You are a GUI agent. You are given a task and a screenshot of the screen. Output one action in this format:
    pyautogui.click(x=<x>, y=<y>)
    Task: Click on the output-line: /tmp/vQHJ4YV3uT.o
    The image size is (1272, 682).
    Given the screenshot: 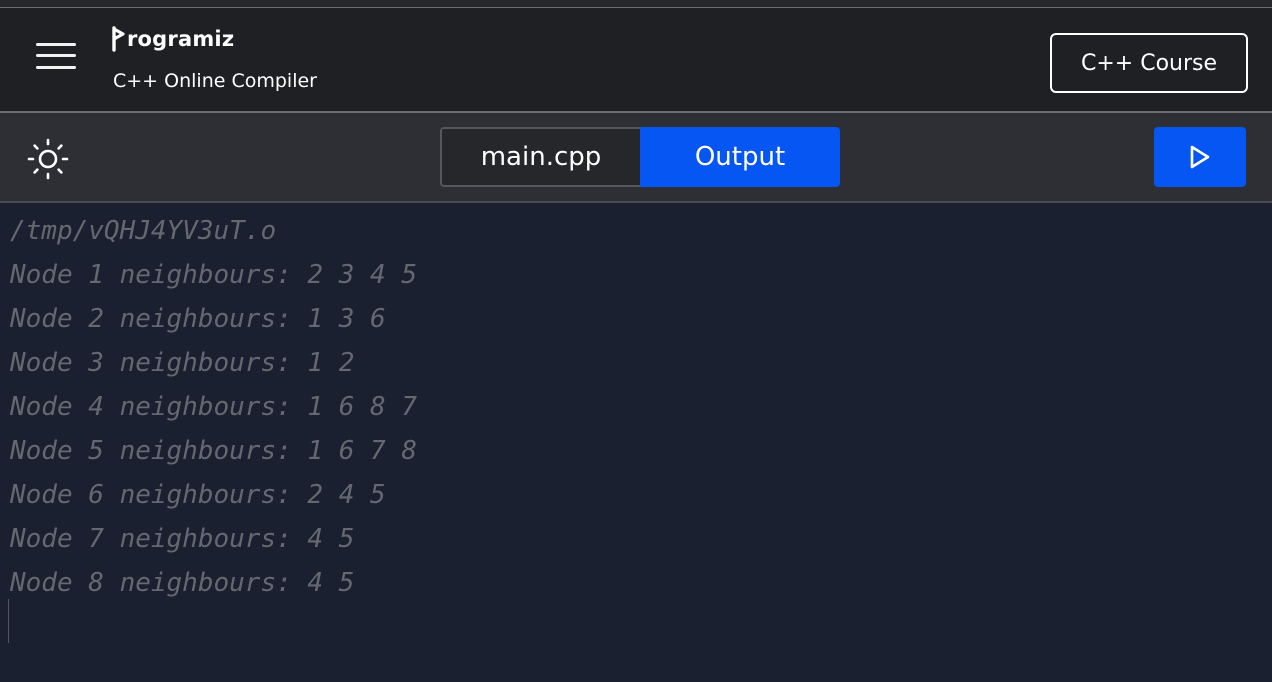 What is the action you would take?
    pyautogui.click(x=143, y=231)
    